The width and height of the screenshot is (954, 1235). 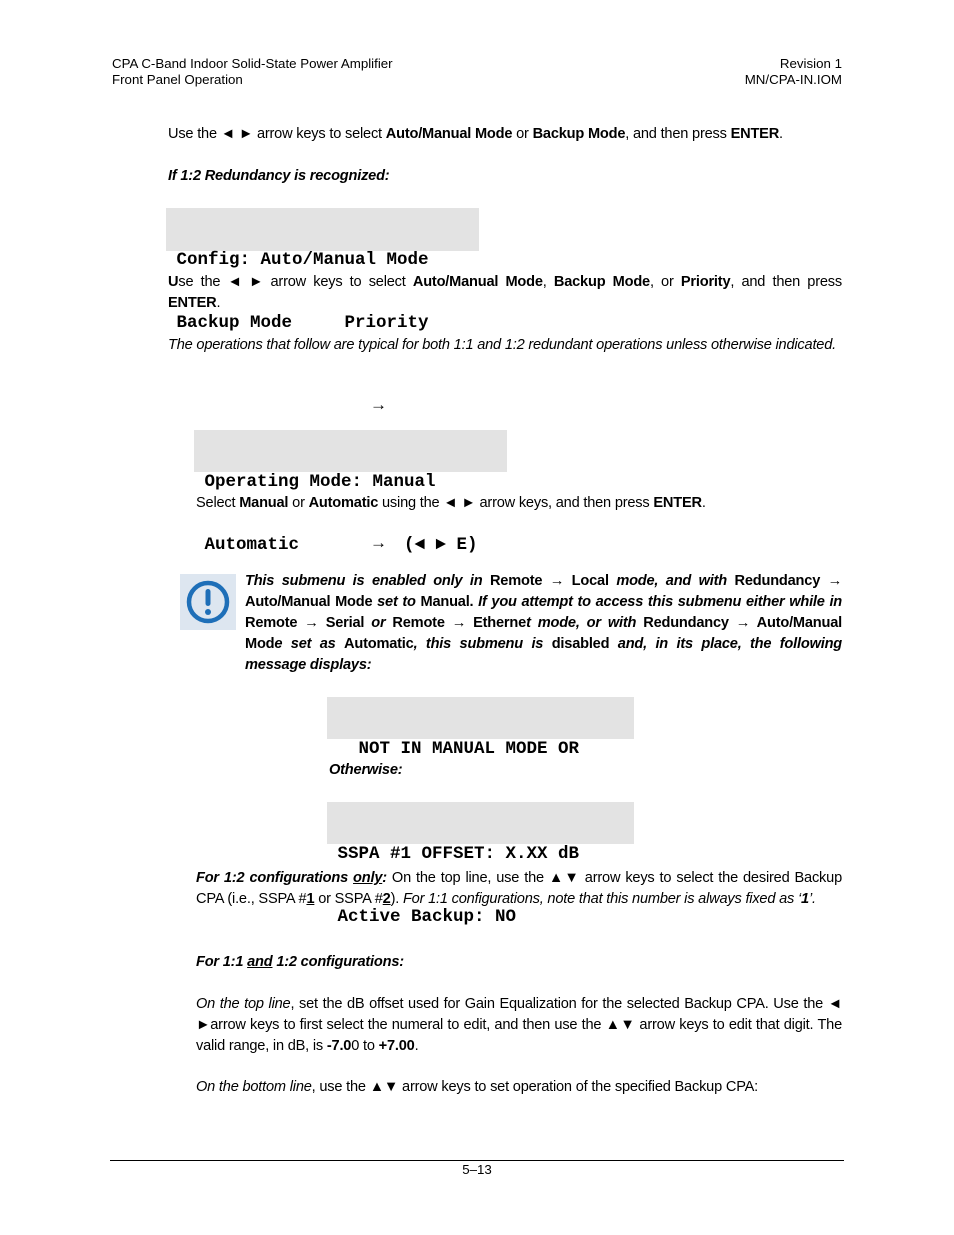 What do you see at coordinates (279, 176) in the screenshot?
I see `subheading-1-2-redundancy: If 1:2 Redundancy is recognized:` at bounding box center [279, 176].